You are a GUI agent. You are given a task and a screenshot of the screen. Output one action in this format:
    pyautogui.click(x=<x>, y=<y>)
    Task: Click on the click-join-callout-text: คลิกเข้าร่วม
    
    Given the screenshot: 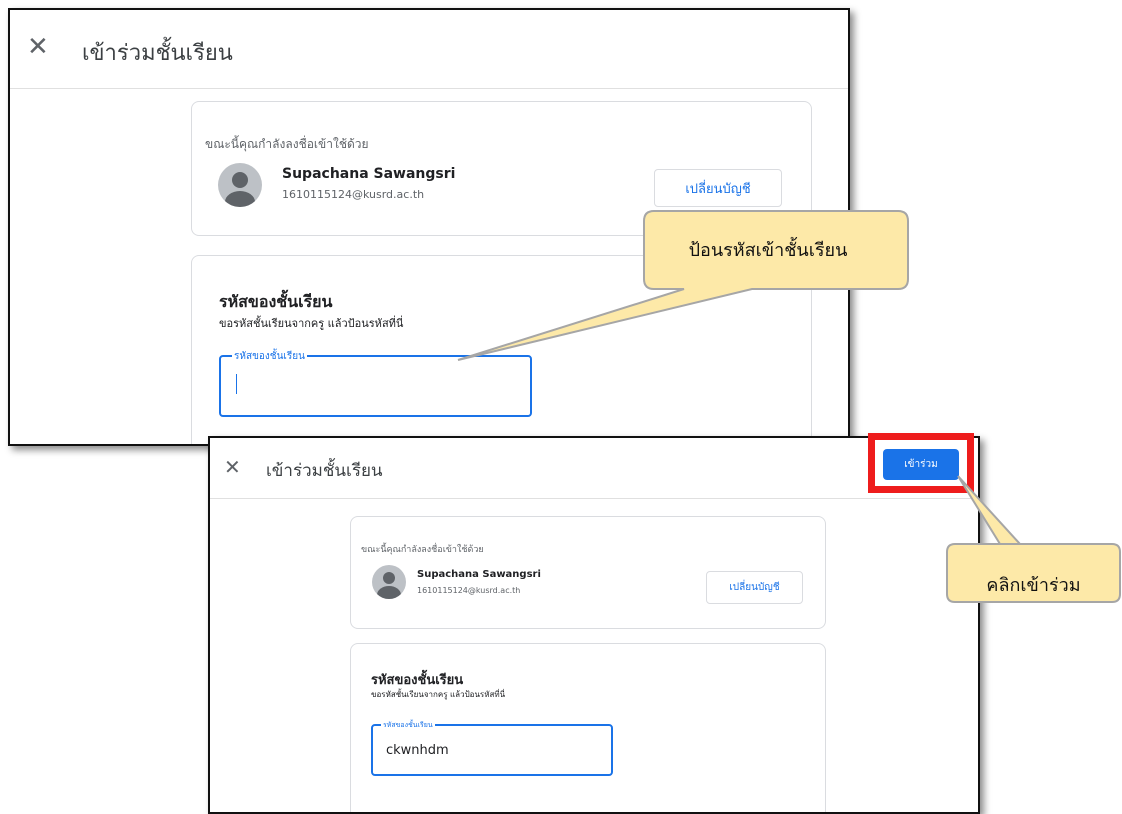 What is the action you would take?
    pyautogui.click(x=1033, y=585)
    